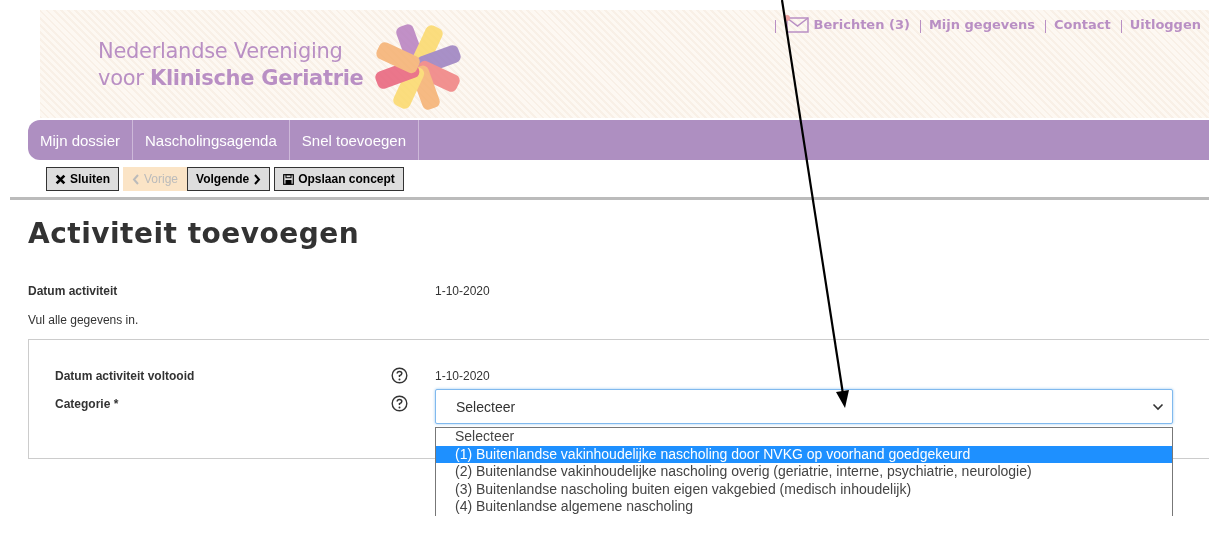  What do you see at coordinates (861, 24) in the screenshot?
I see `header-link: Berichten (3)` at bounding box center [861, 24].